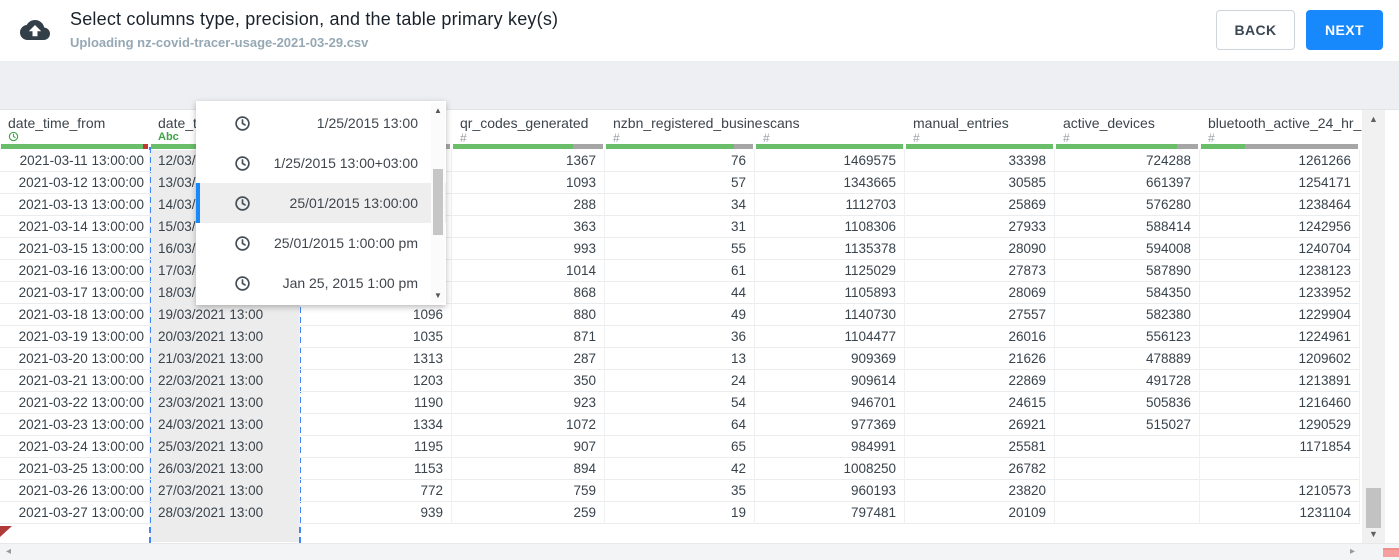 The image size is (1399, 560). I want to click on table-cell: 2021-03-18 13:00:00, so click(75, 315).